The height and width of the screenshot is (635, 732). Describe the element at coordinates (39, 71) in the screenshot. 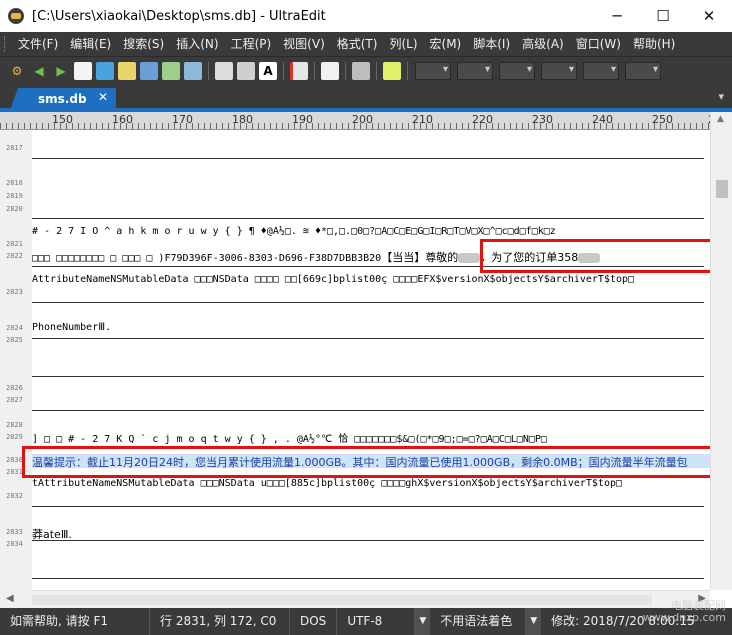

I see `back-icon: ◀` at that location.